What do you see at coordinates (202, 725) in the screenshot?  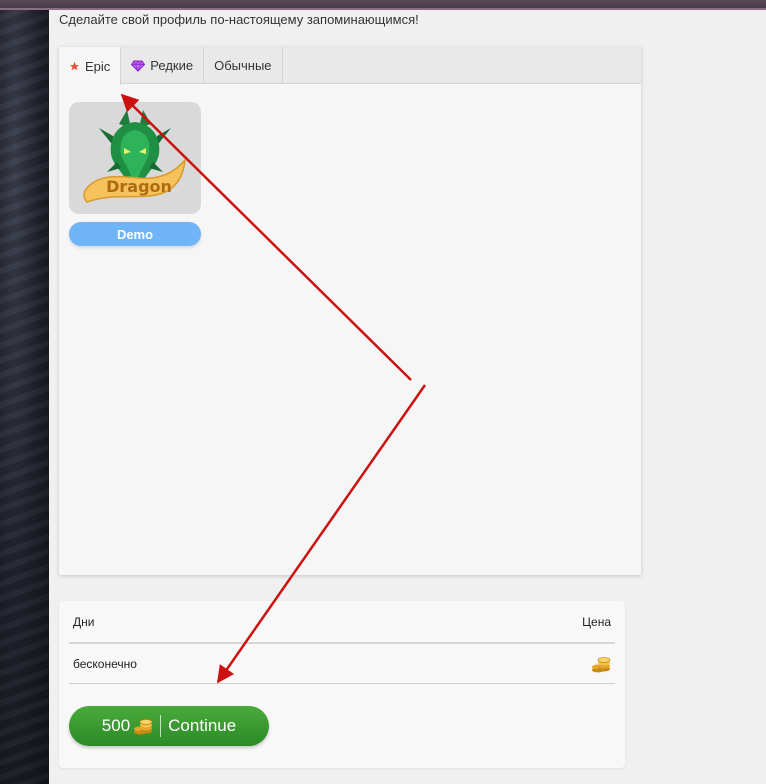 I see `continue-label: Continue` at bounding box center [202, 725].